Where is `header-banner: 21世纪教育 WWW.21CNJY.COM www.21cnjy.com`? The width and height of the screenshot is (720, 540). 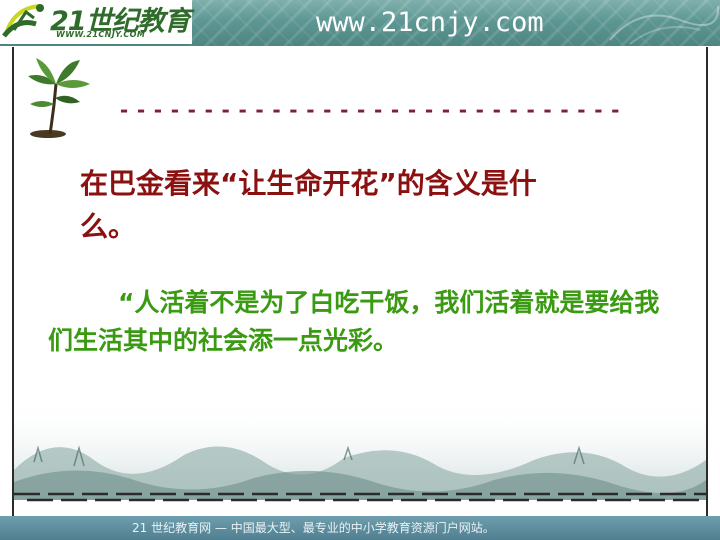 header-banner: 21世纪教育 WWW.21CNJY.COM www.21cnjy.com is located at coordinates (360, 23).